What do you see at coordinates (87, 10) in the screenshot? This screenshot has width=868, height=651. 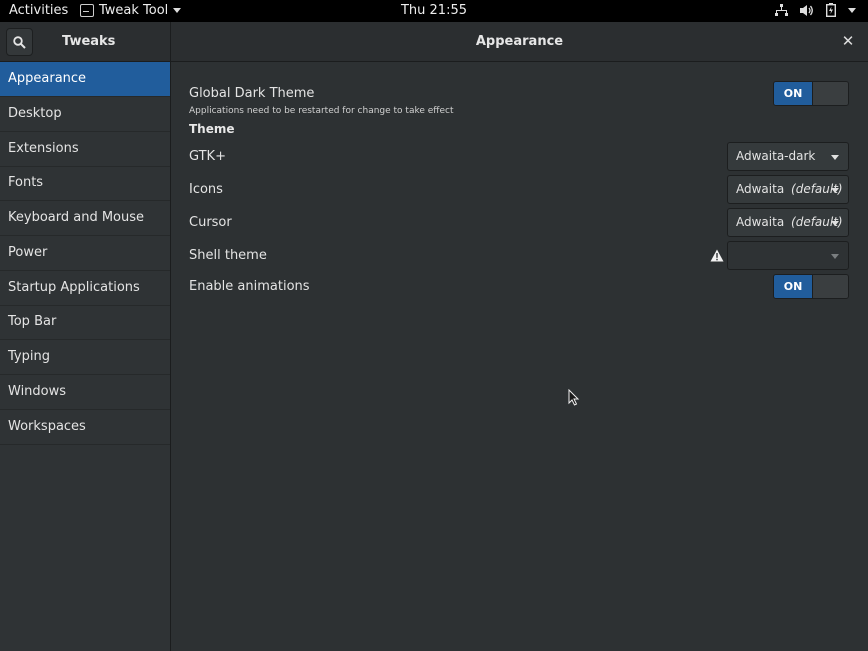 I see `tweak-tool-icon` at bounding box center [87, 10].